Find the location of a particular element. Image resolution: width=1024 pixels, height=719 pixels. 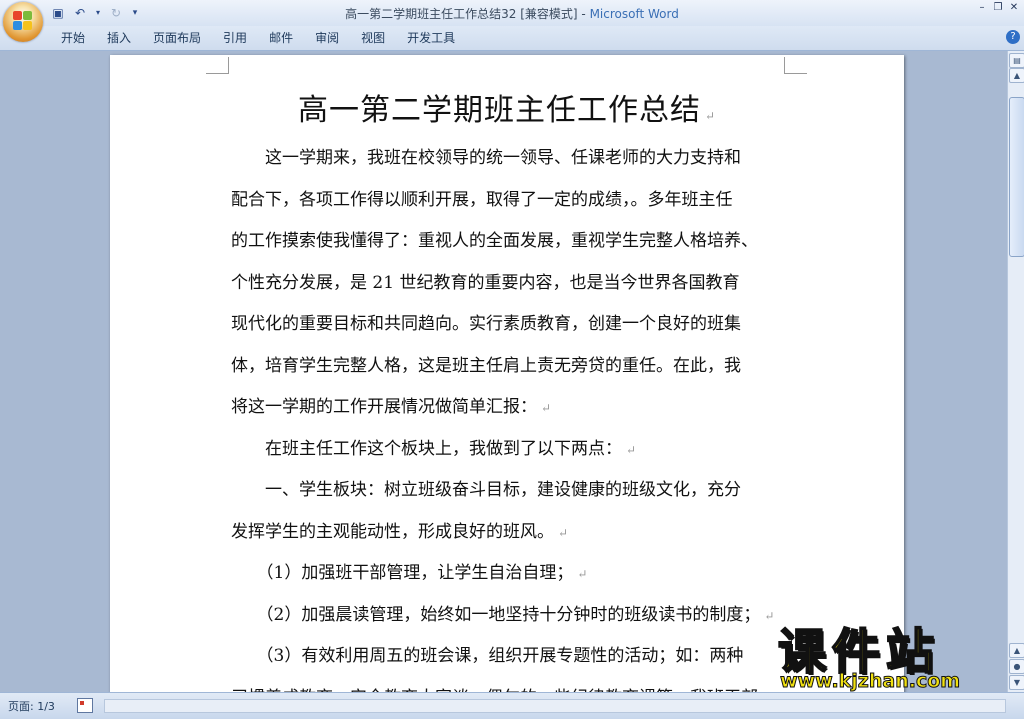

text-line: 体，培育学生完整人格，这是班主任肩上责无旁贷的重任。在此，我 is located at coordinates (486, 365).